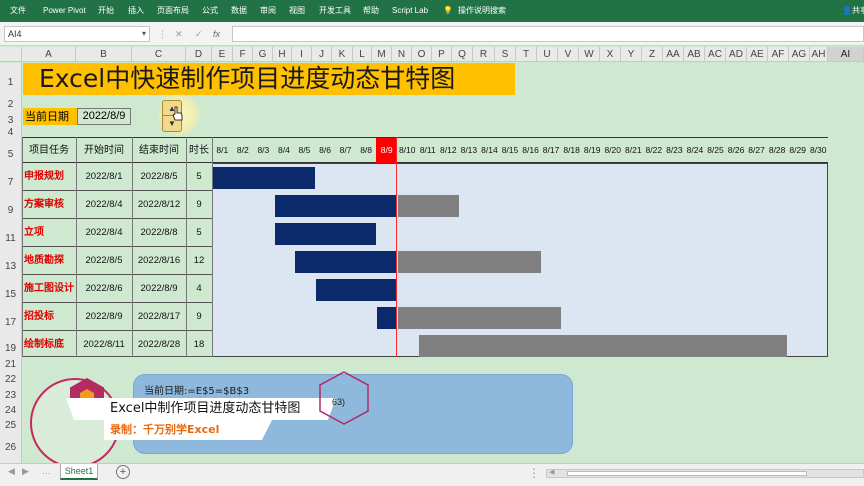 The image size is (864, 486). What do you see at coordinates (757, 54) in the screenshot?
I see `column-header-ae: AE` at bounding box center [757, 54].